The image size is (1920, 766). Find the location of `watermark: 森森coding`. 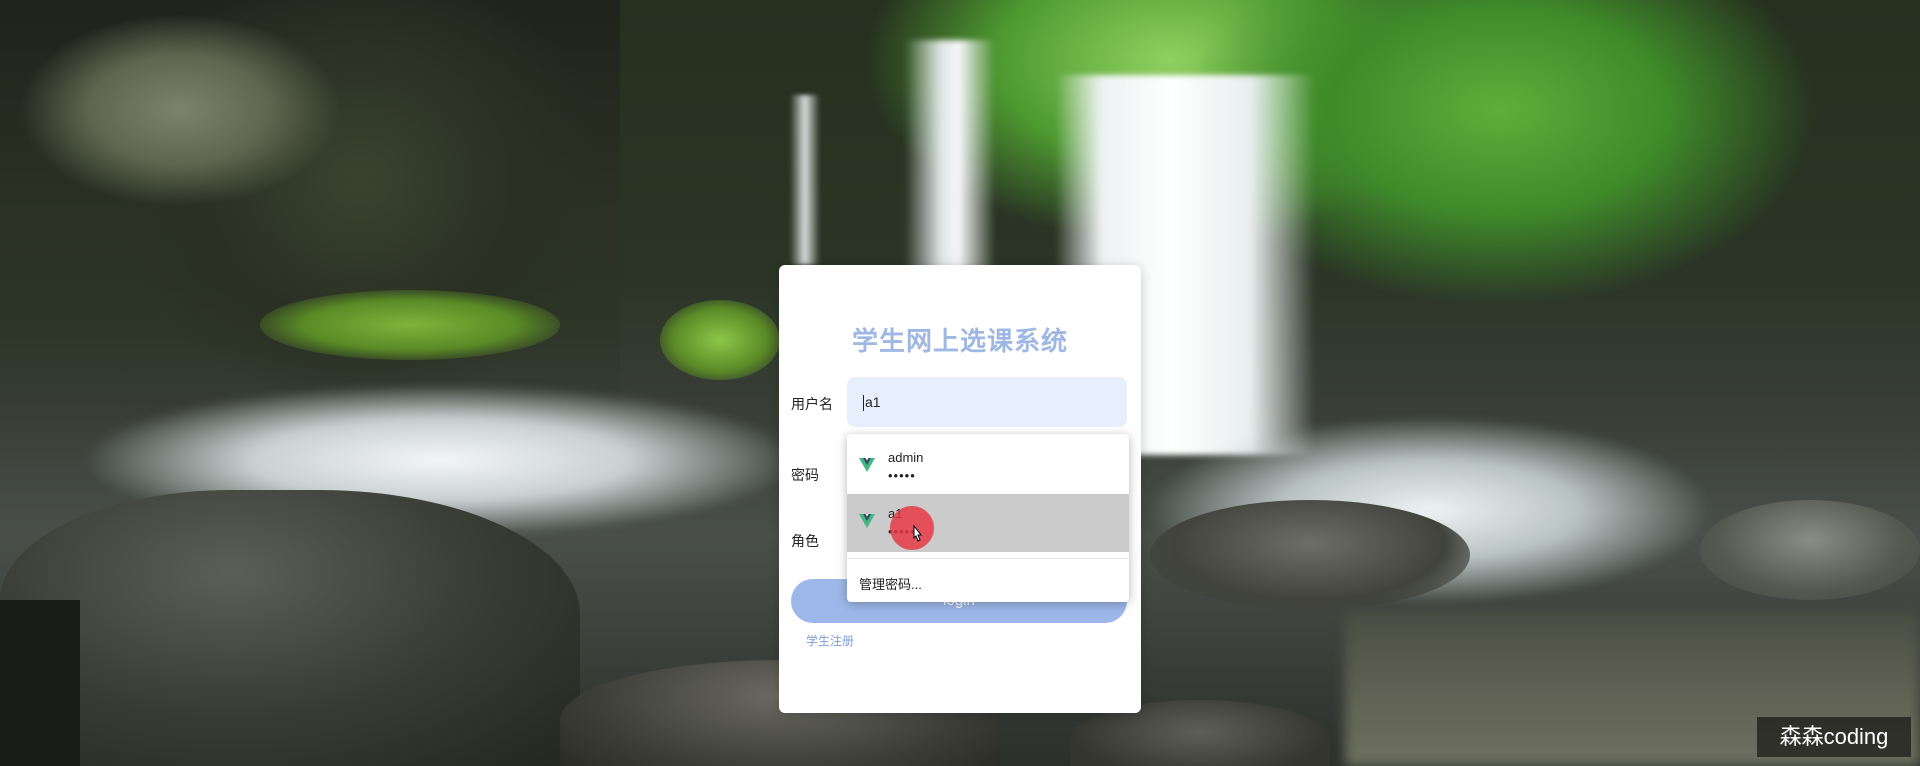

watermark: 森森coding is located at coordinates (1834, 737).